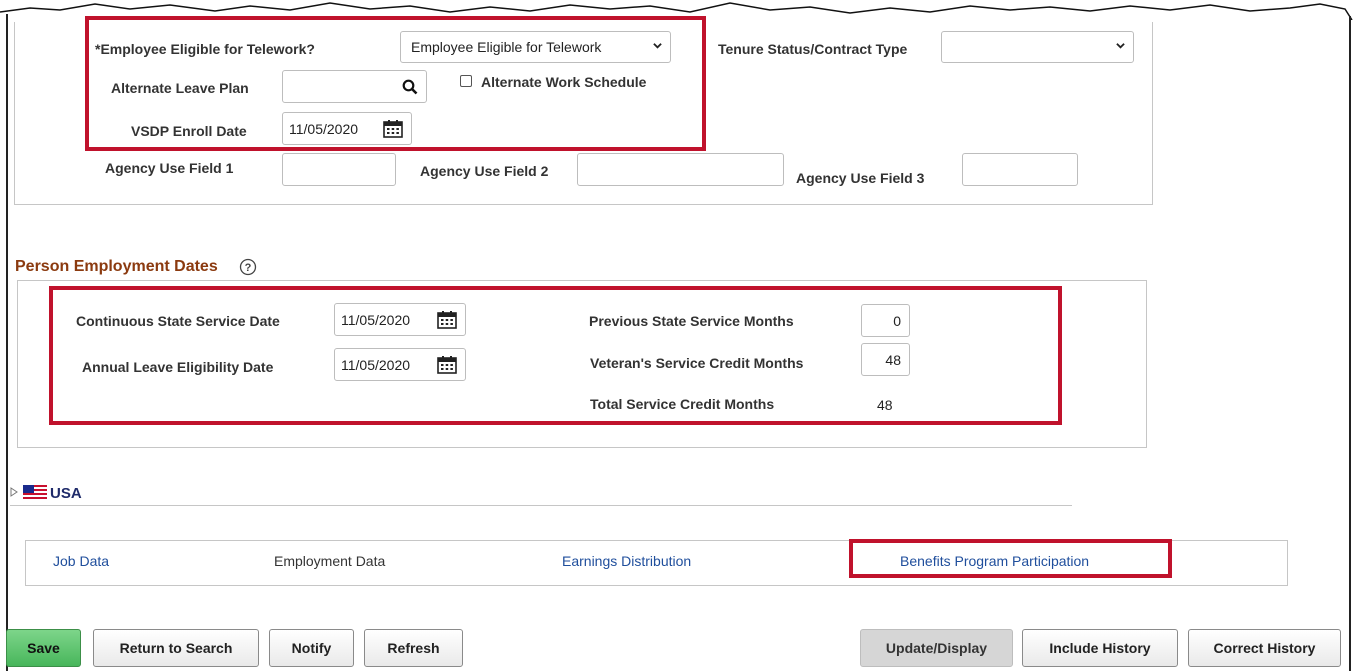 The image size is (1356, 671). What do you see at coordinates (1264, 648) in the screenshot?
I see `correct-history-button: Correct History` at bounding box center [1264, 648].